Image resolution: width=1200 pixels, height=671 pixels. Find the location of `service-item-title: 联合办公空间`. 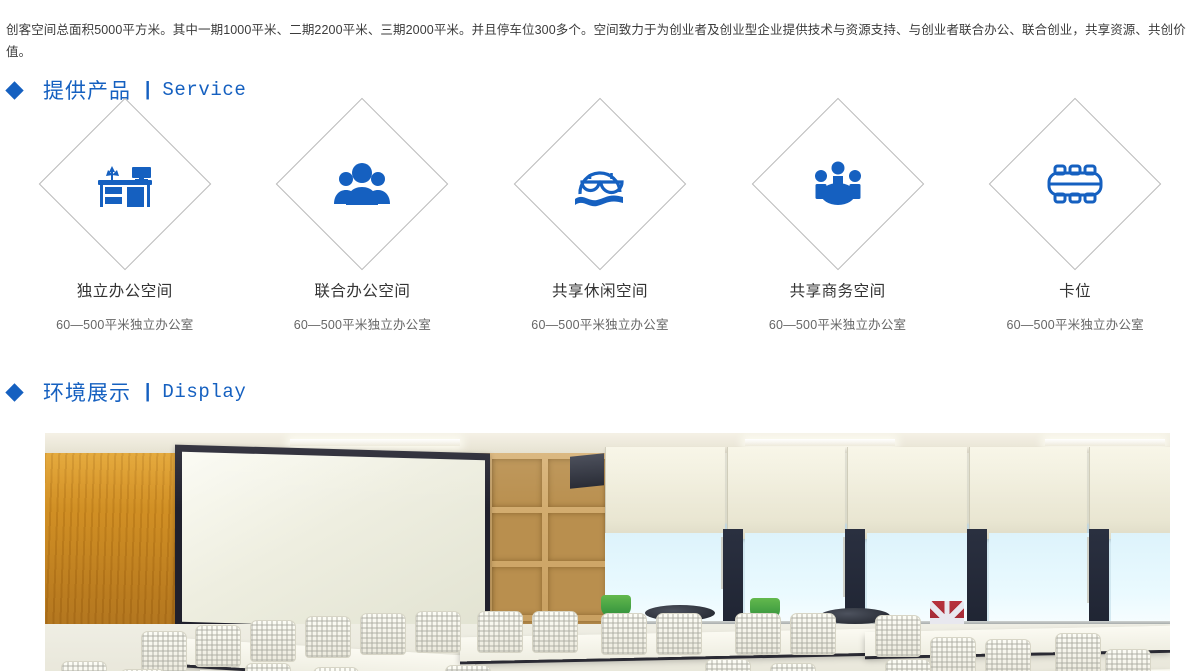

service-item-title: 联合办公空间 is located at coordinates (362, 291).